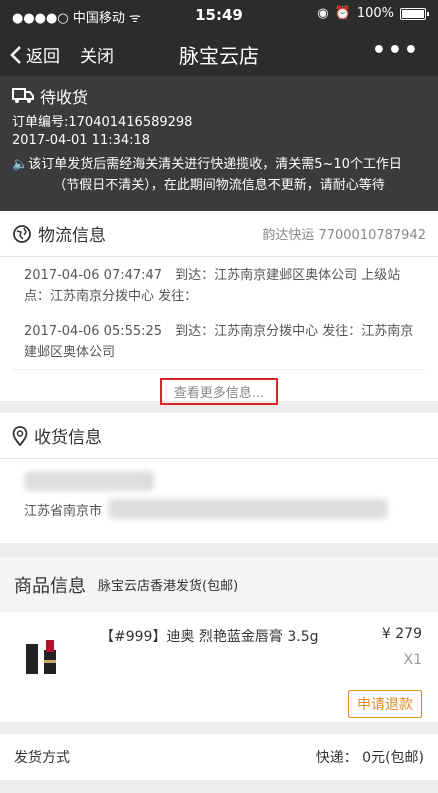 Image resolution: width=438 pixels, height=793 pixels. Describe the element at coordinates (414, 13) in the screenshot. I see `battery-icon` at that location.